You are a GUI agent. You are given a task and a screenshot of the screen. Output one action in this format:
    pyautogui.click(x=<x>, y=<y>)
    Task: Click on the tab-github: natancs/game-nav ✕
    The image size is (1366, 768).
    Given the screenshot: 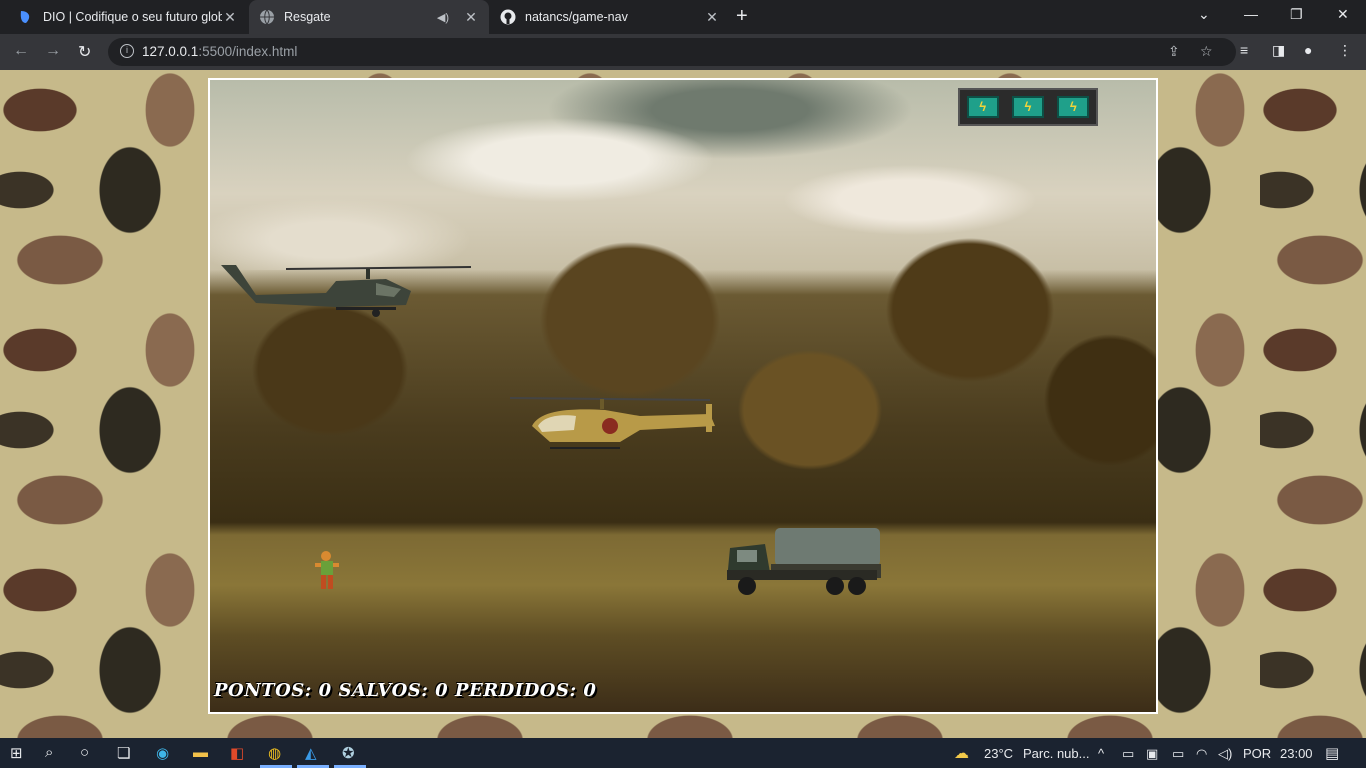 What is the action you would take?
    pyautogui.click(x=610, y=17)
    